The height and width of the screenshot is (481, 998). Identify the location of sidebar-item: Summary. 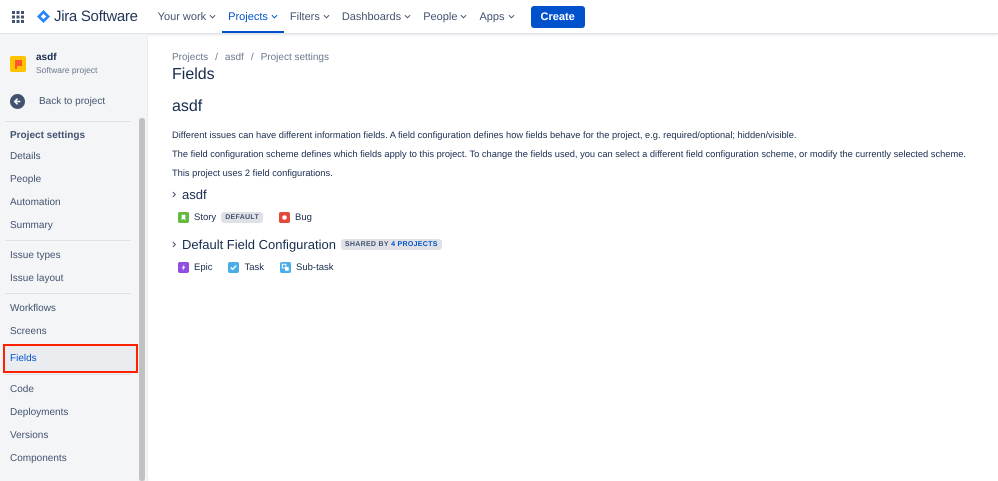
(68, 225).